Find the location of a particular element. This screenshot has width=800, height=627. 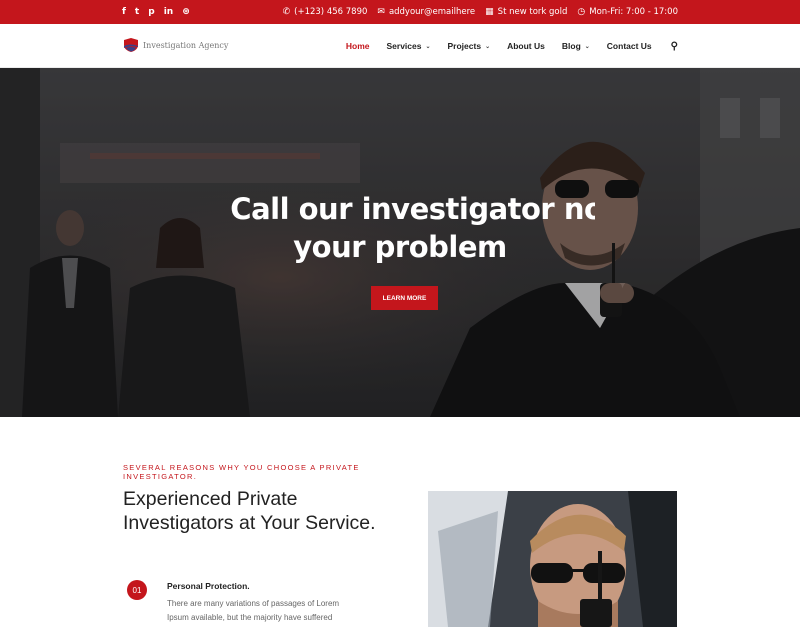

address-text: St new tork gold is located at coordinates (532, 12).